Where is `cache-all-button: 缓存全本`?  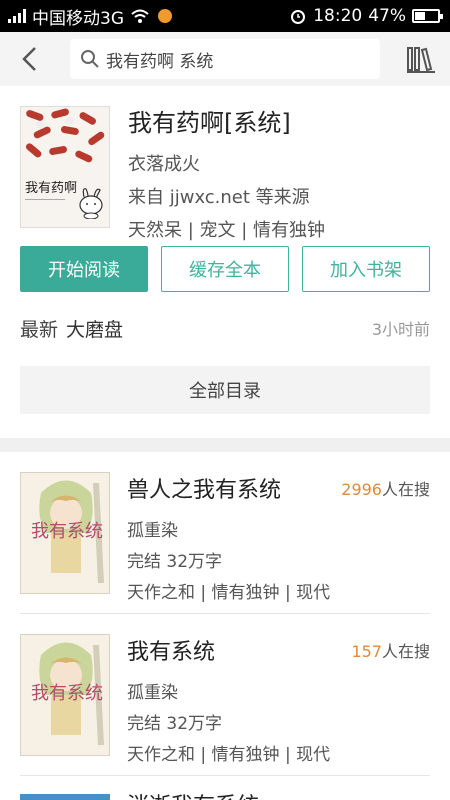 cache-all-button: 缓存全本 is located at coordinates (225, 269).